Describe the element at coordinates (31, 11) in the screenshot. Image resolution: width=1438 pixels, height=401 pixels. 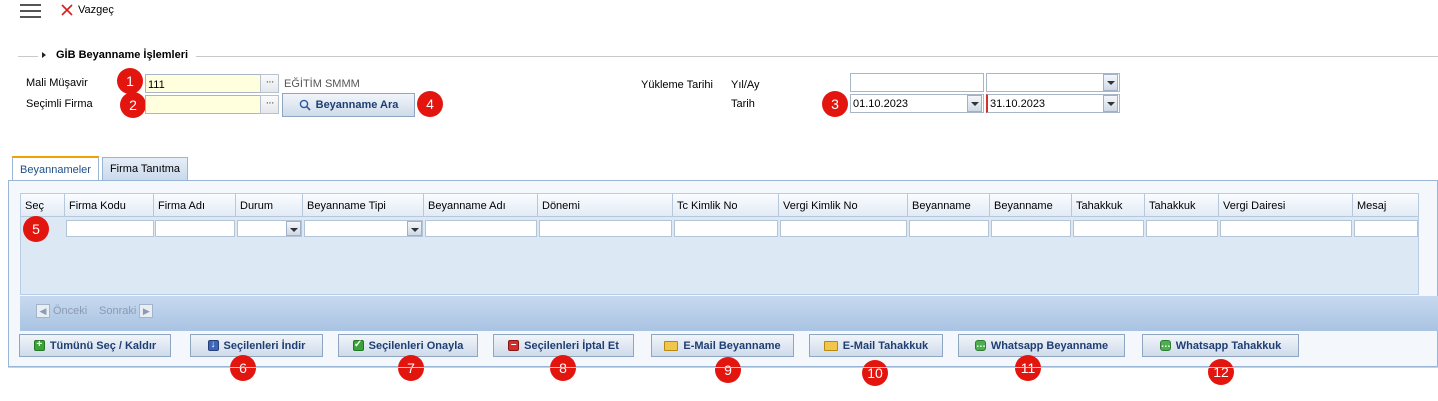
I see `hamburger-menu-icon` at that location.